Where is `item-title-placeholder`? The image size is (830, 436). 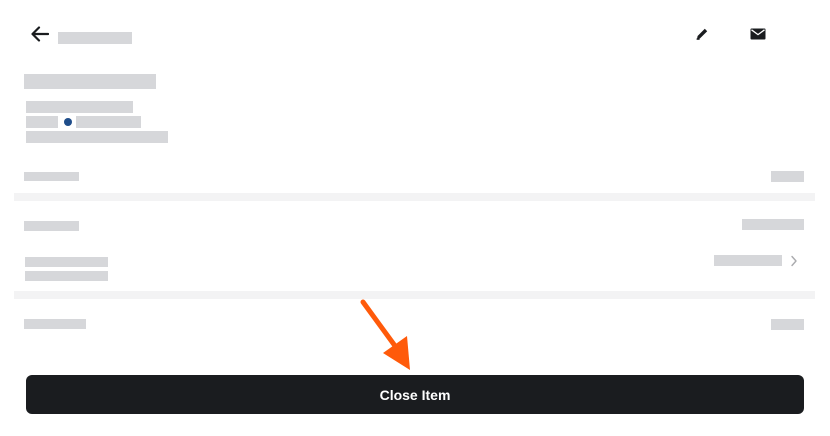 item-title-placeholder is located at coordinates (90, 81).